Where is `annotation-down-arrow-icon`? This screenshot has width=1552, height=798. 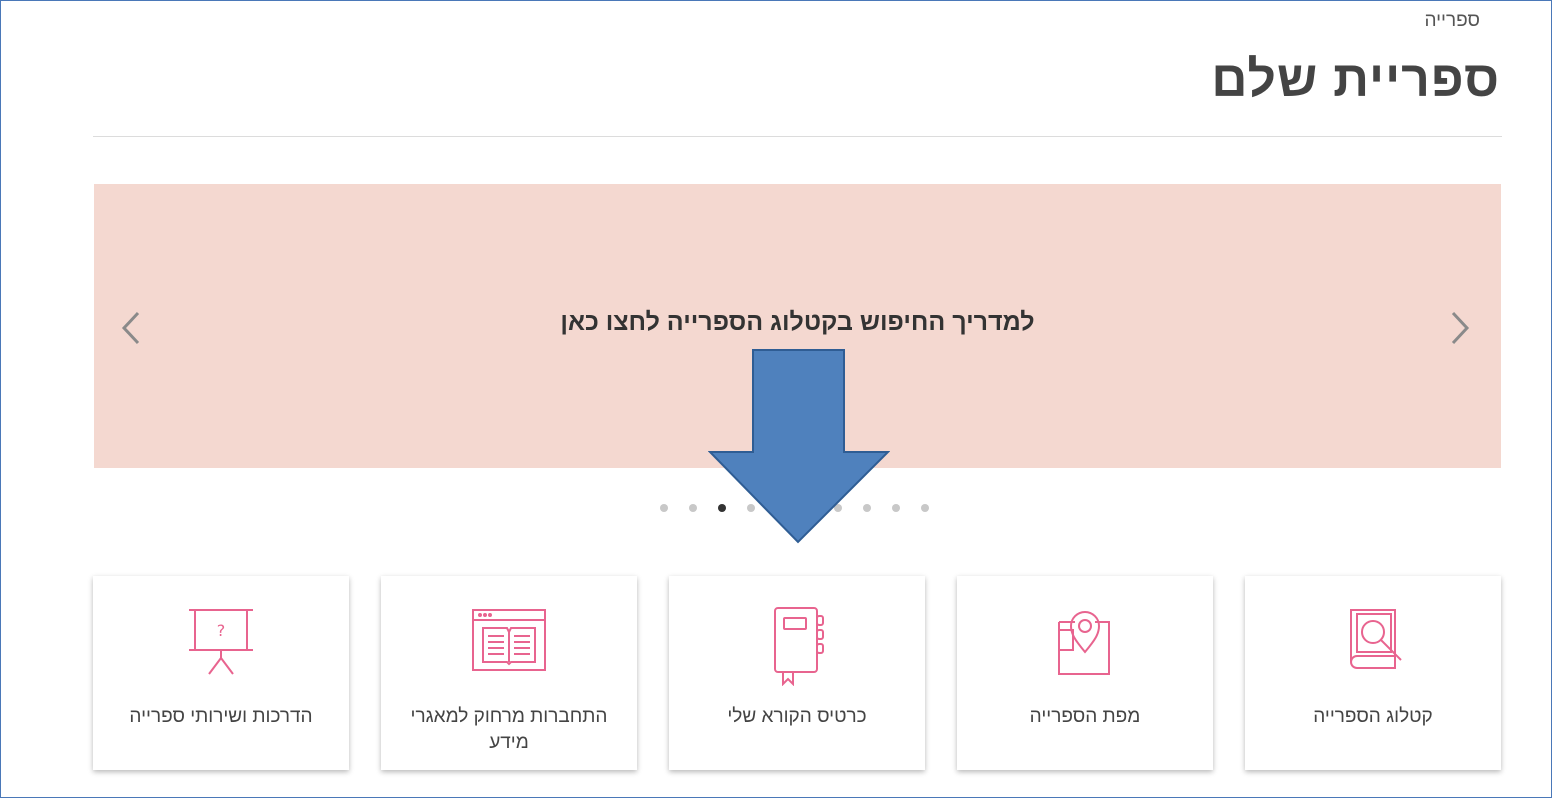
annotation-down-arrow-icon is located at coordinates (799, 446).